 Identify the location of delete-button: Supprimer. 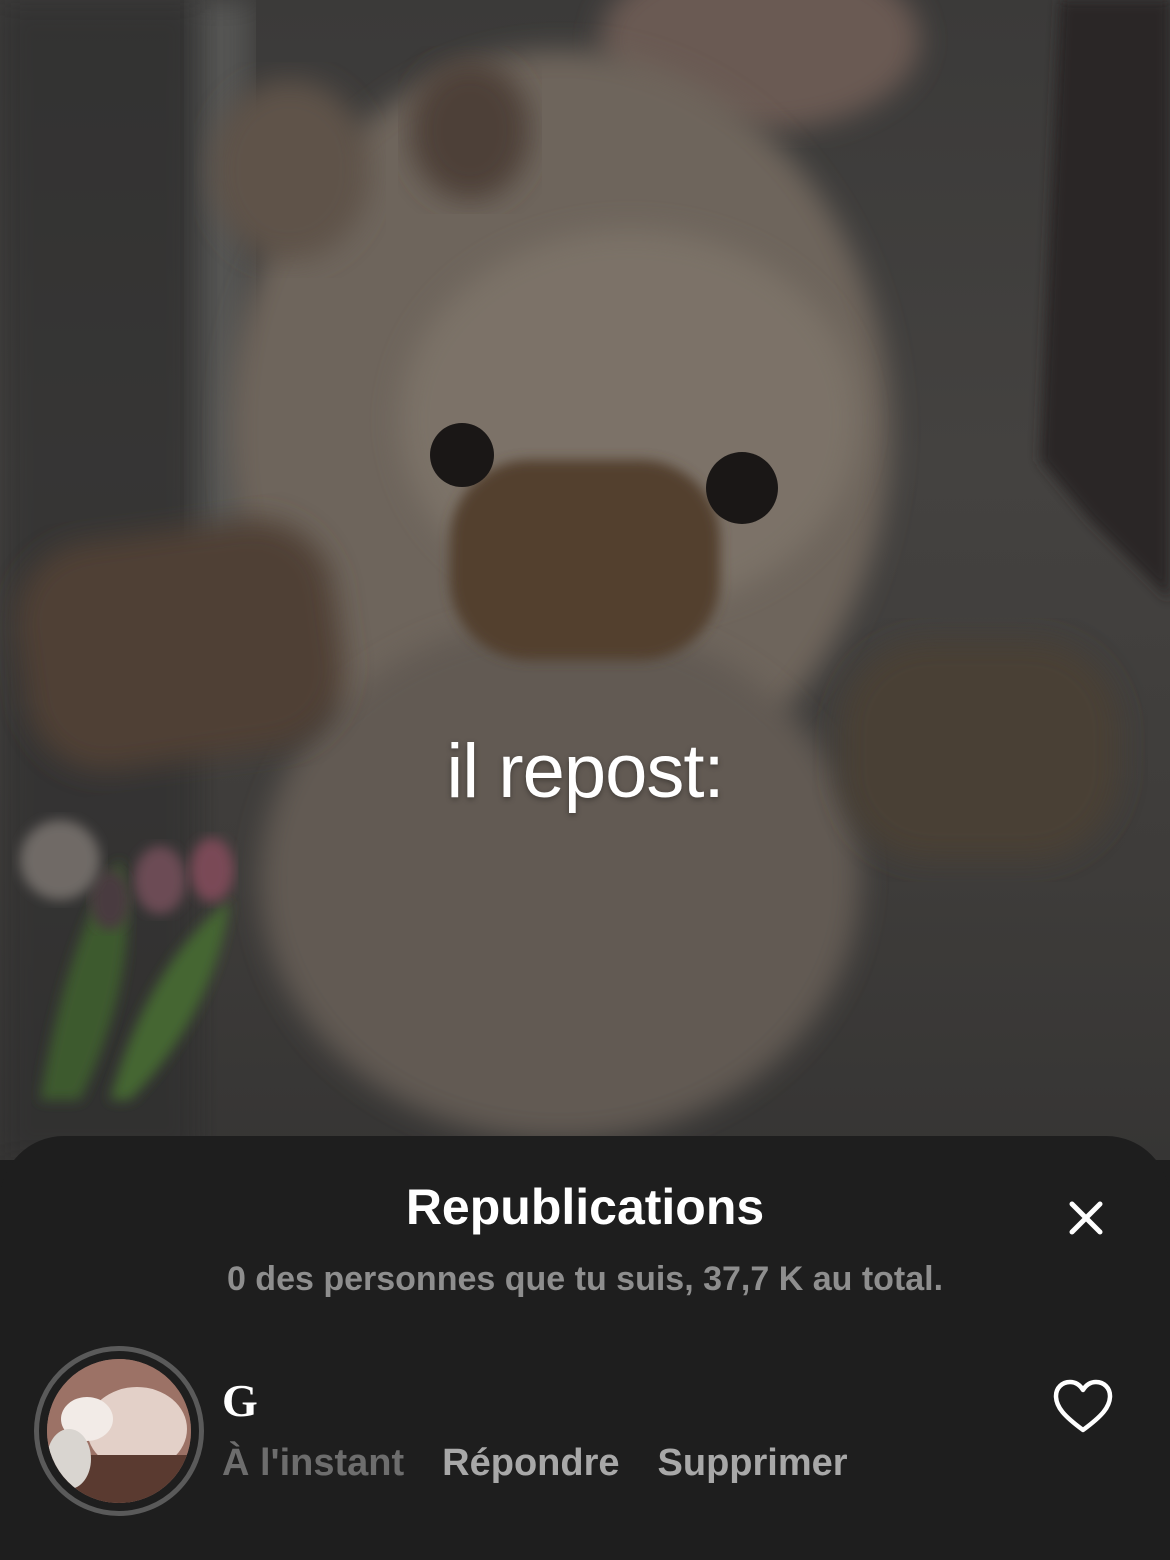
(753, 1463).